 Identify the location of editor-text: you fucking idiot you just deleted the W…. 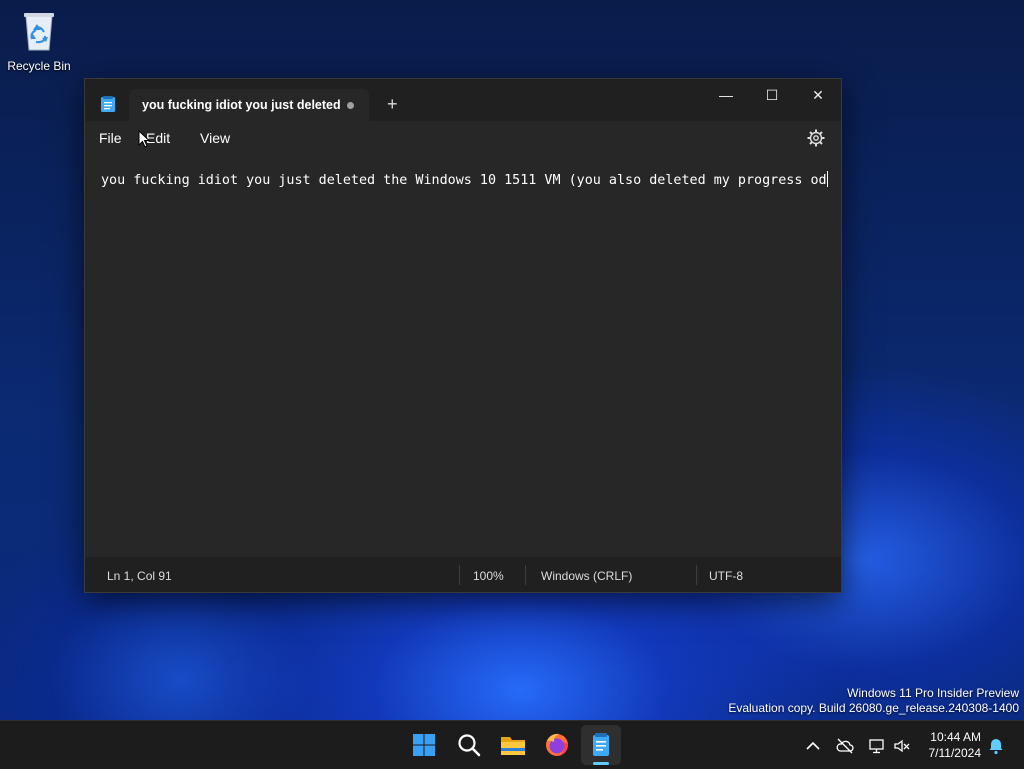
(464, 180).